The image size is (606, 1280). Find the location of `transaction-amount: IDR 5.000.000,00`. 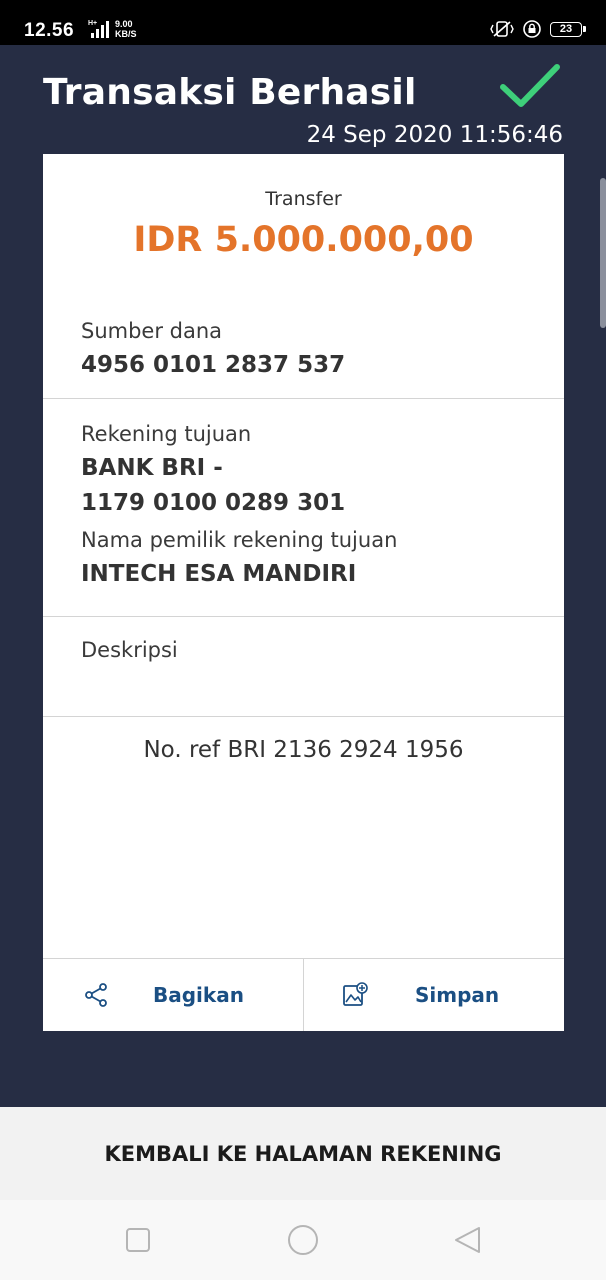

transaction-amount: IDR 5.000.000,00 is located at coordinates (303, 240).